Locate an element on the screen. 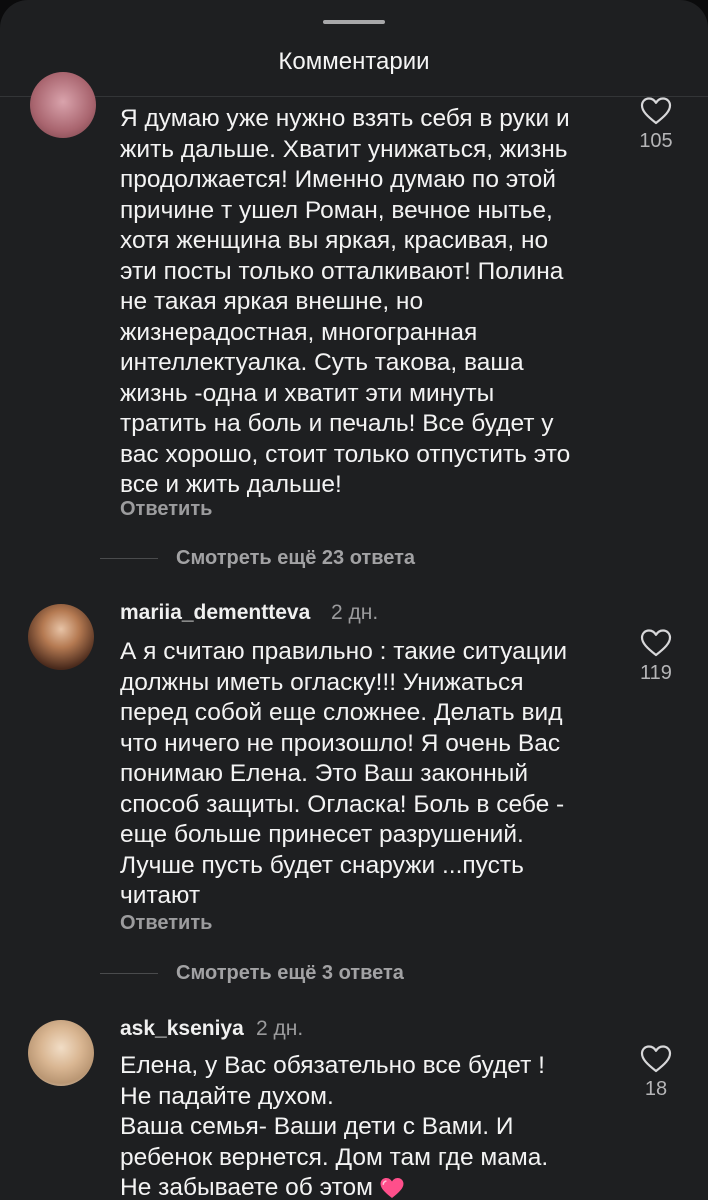 The image size is (708, 1200). view-more-replies: Смотреть ещё 3 ответа is located at coordinates (252, 973).